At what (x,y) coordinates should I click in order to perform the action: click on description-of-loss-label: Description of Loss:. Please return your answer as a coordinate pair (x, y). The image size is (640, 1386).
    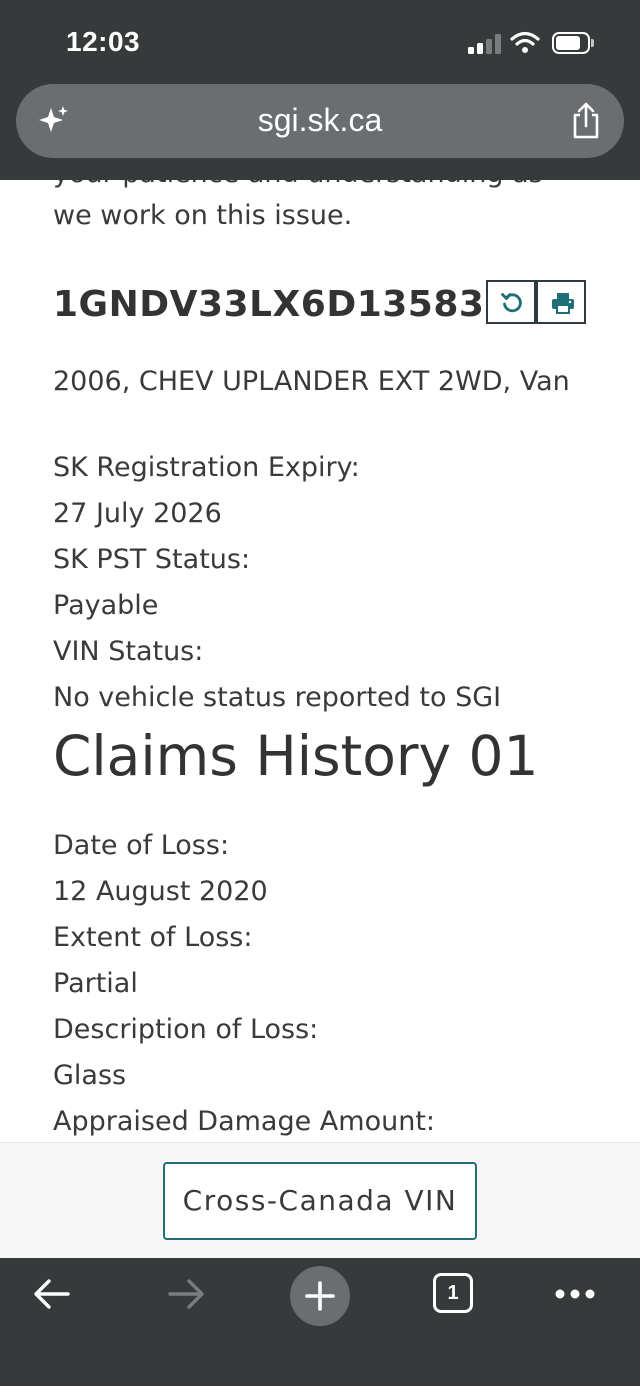
    Looking at the image, I should click on (186, 1029).